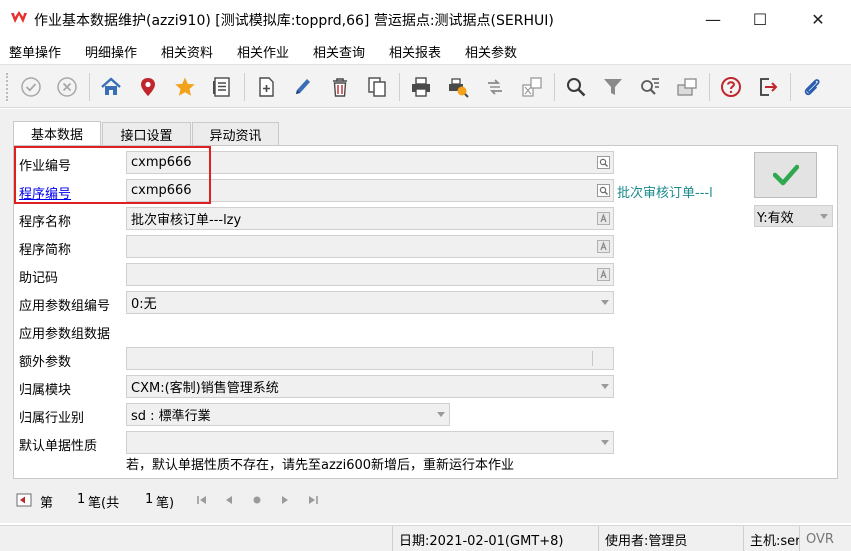 The width and height of the screenshot is (851, 551). I want to click on first-record-icon, so click(202, 500).